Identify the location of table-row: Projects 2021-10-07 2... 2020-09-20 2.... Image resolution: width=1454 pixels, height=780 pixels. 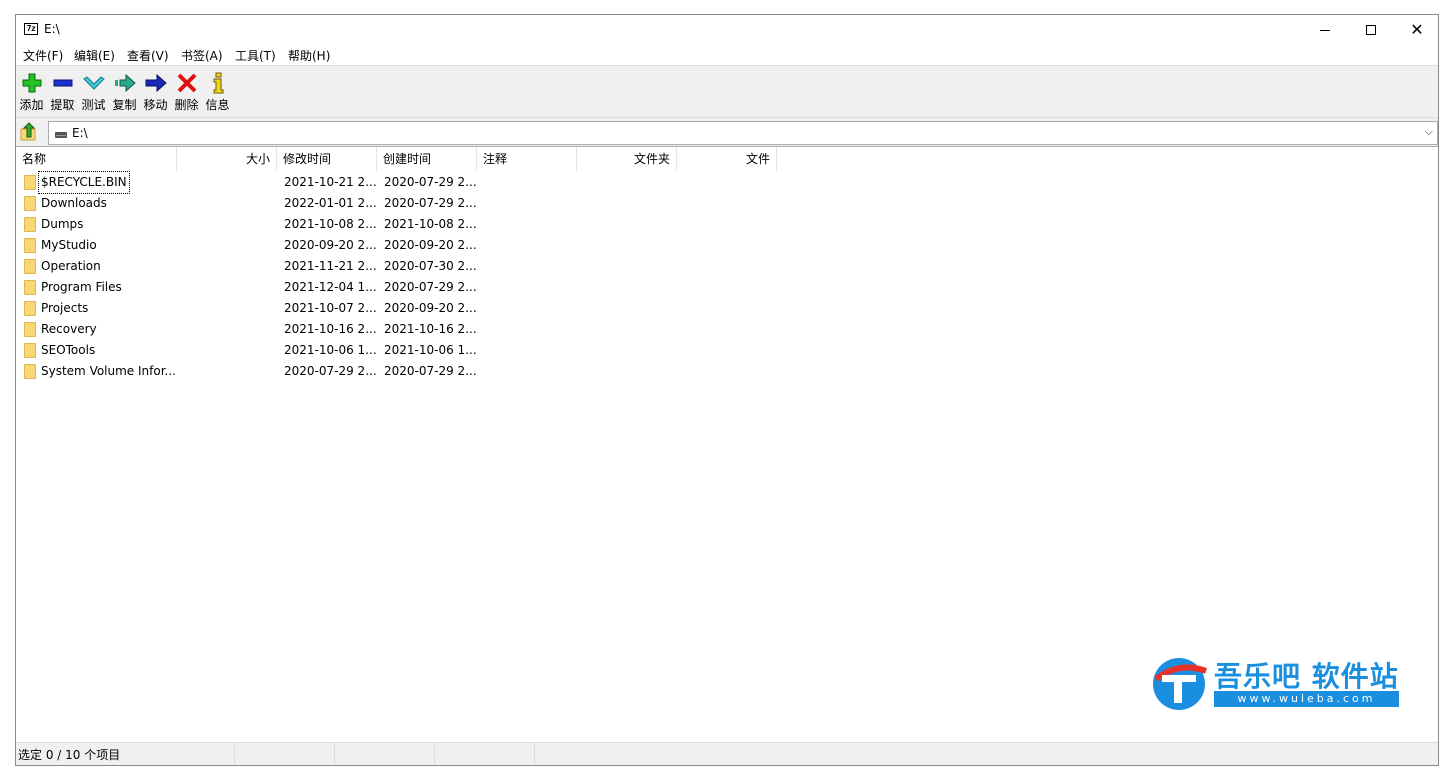
(416, 308).